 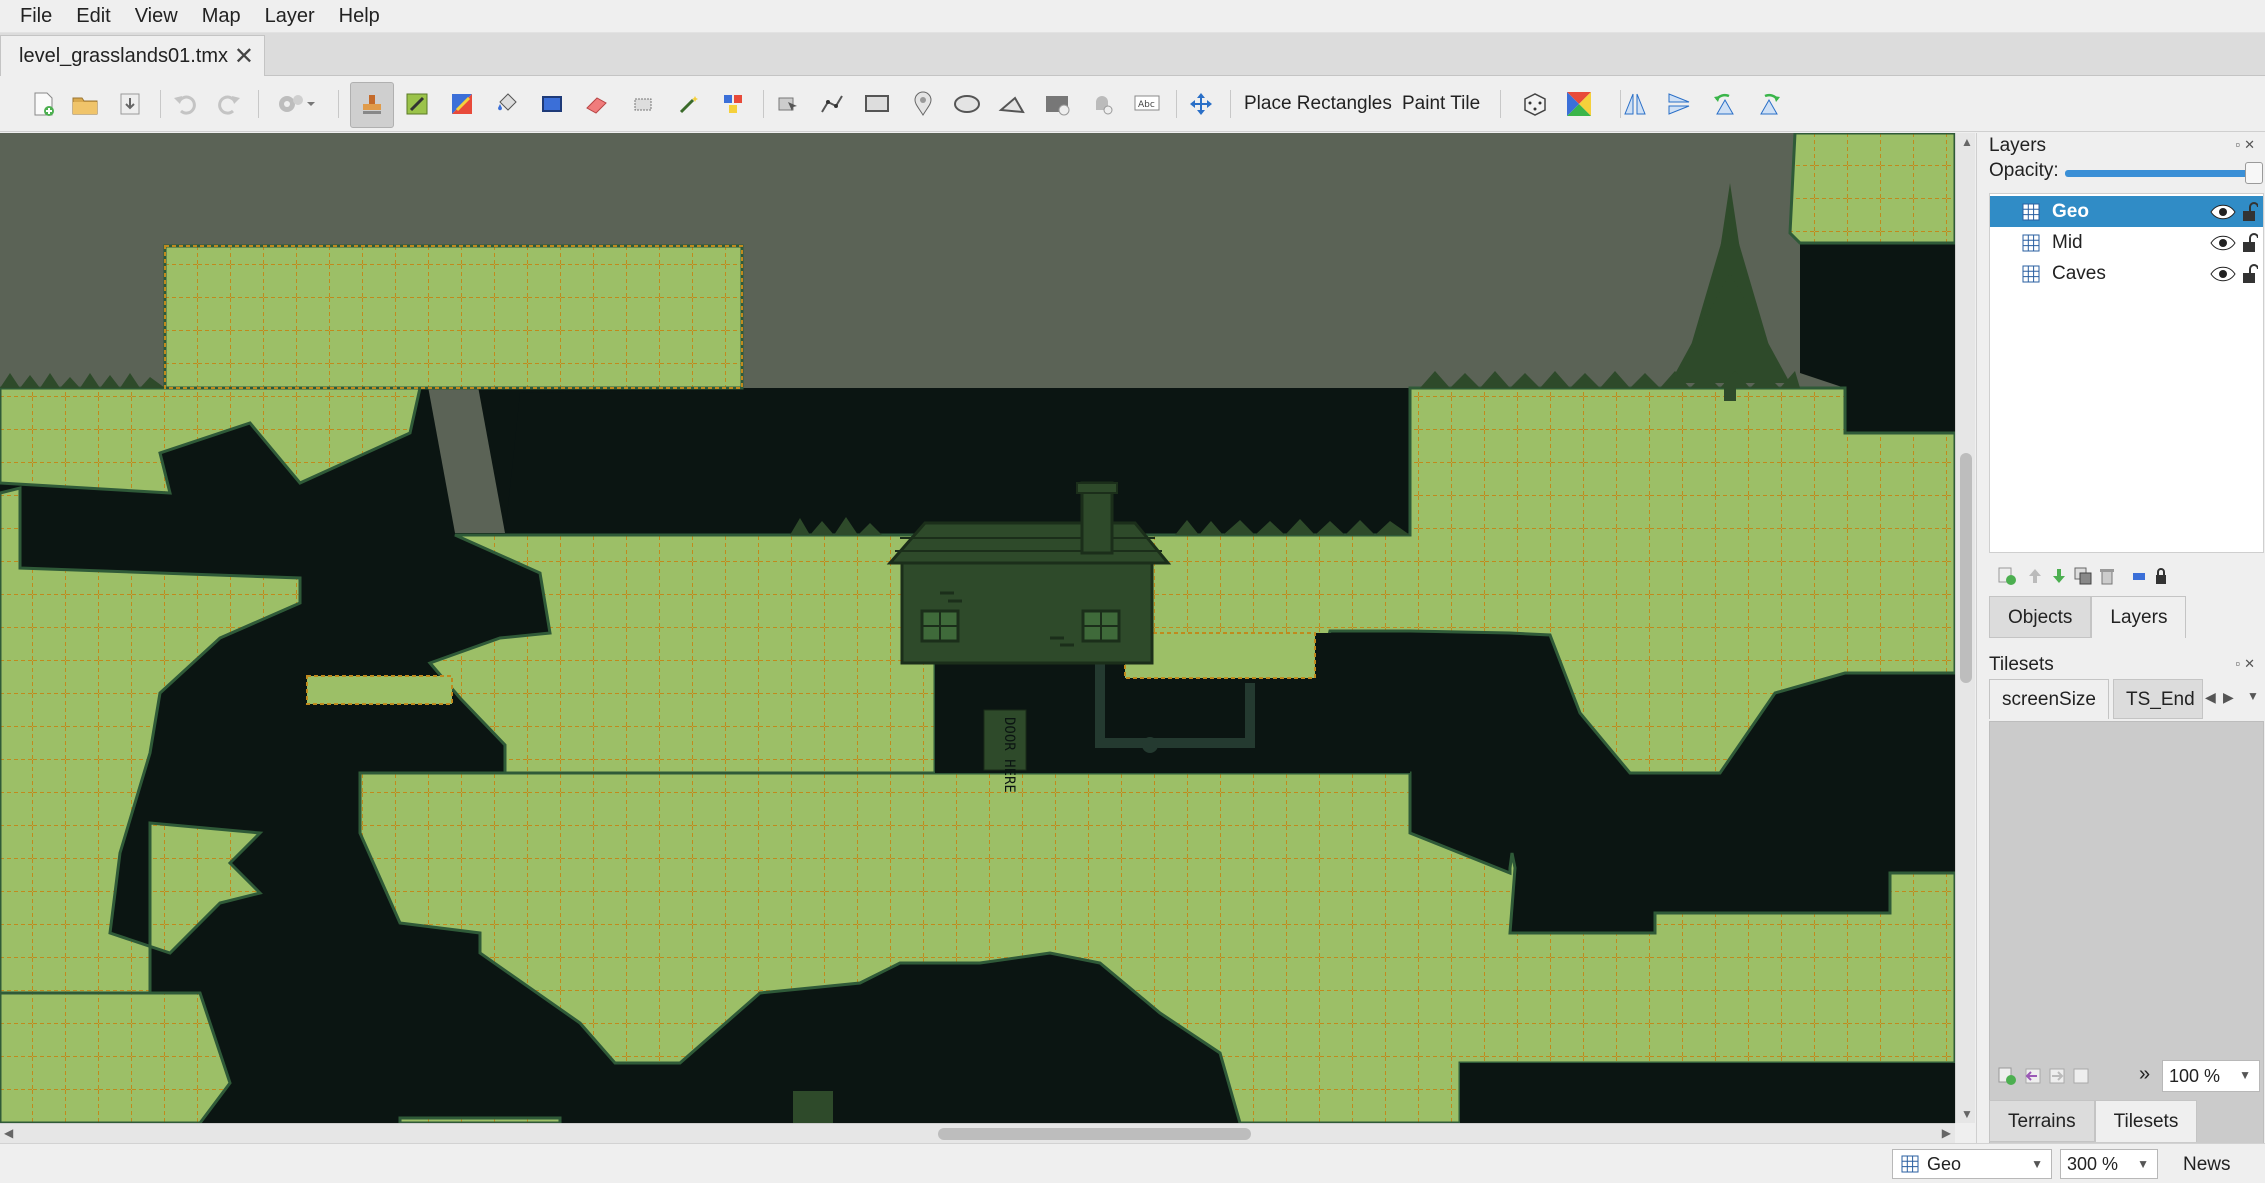 What do you see at coordinates (2083, 576) in the screenshot?
I see `duplicate-layer-icon` at bounding box center [2083, 576].